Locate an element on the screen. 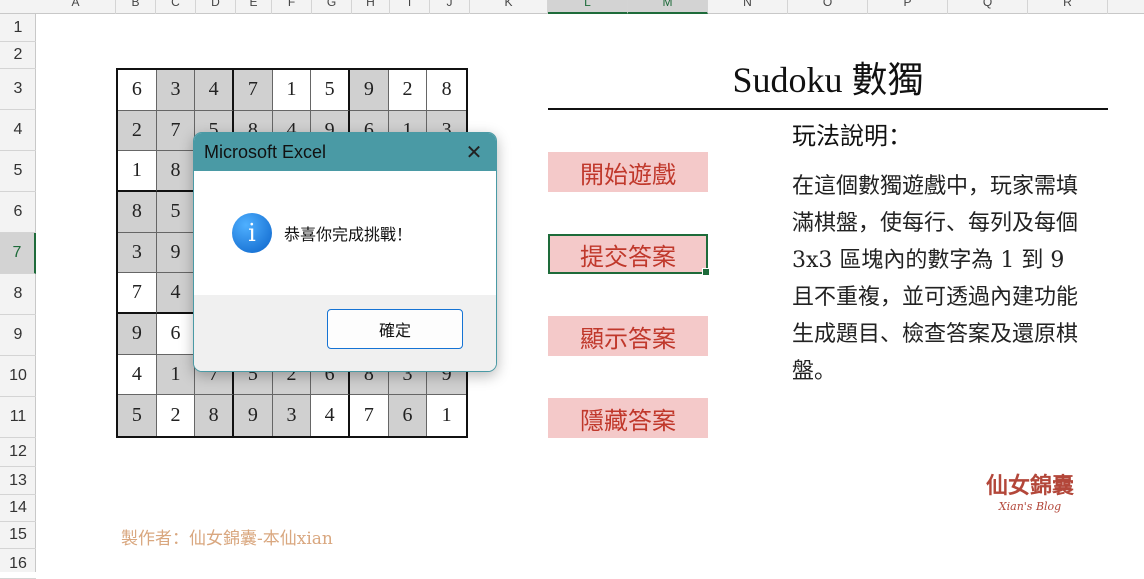 Image resolution: width=1144 pixels, height=579 pixels. row-header-bar: 1 2 3 4 5 6 7 8 9 10 11 12 13 14 15 16 is located at coordinates (18, 296).